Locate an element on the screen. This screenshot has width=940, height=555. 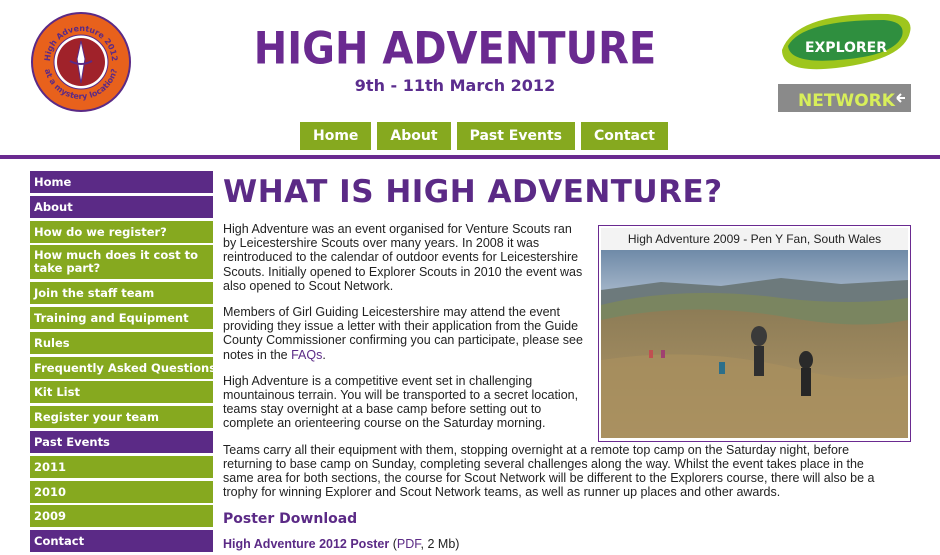
top-navigation: Home About Past Events Contact is located at coordinates (484, 136).